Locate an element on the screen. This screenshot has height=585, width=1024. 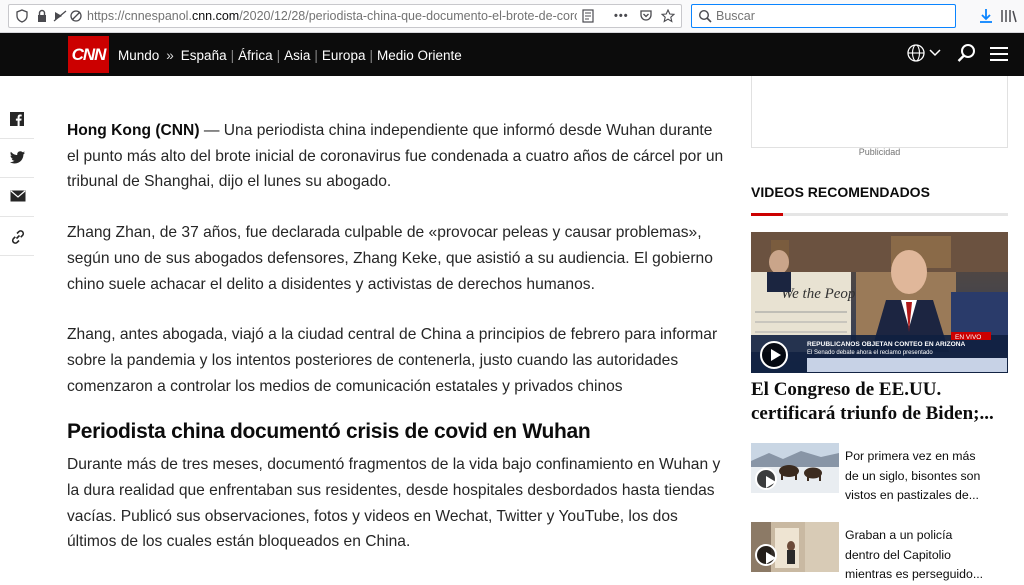
autoplay-blocked-icon is located at coordinates (60, 16).